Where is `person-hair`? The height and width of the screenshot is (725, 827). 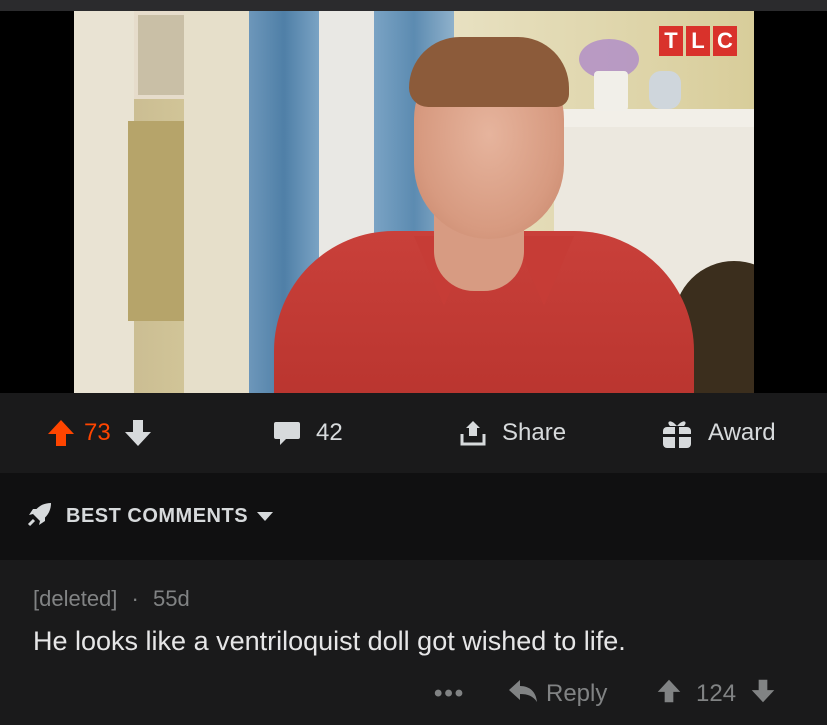
person-hair is located at coordinates (489, 72).